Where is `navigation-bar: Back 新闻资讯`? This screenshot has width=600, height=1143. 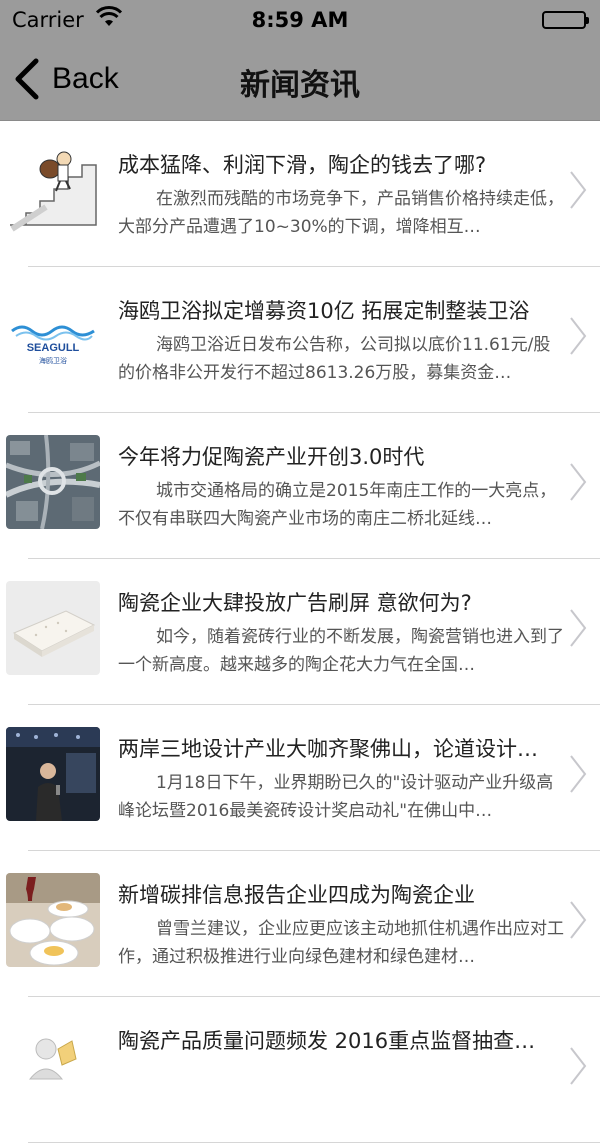 navigation-bar: Back 新闻资讯 is located at coordinates (300, 80).